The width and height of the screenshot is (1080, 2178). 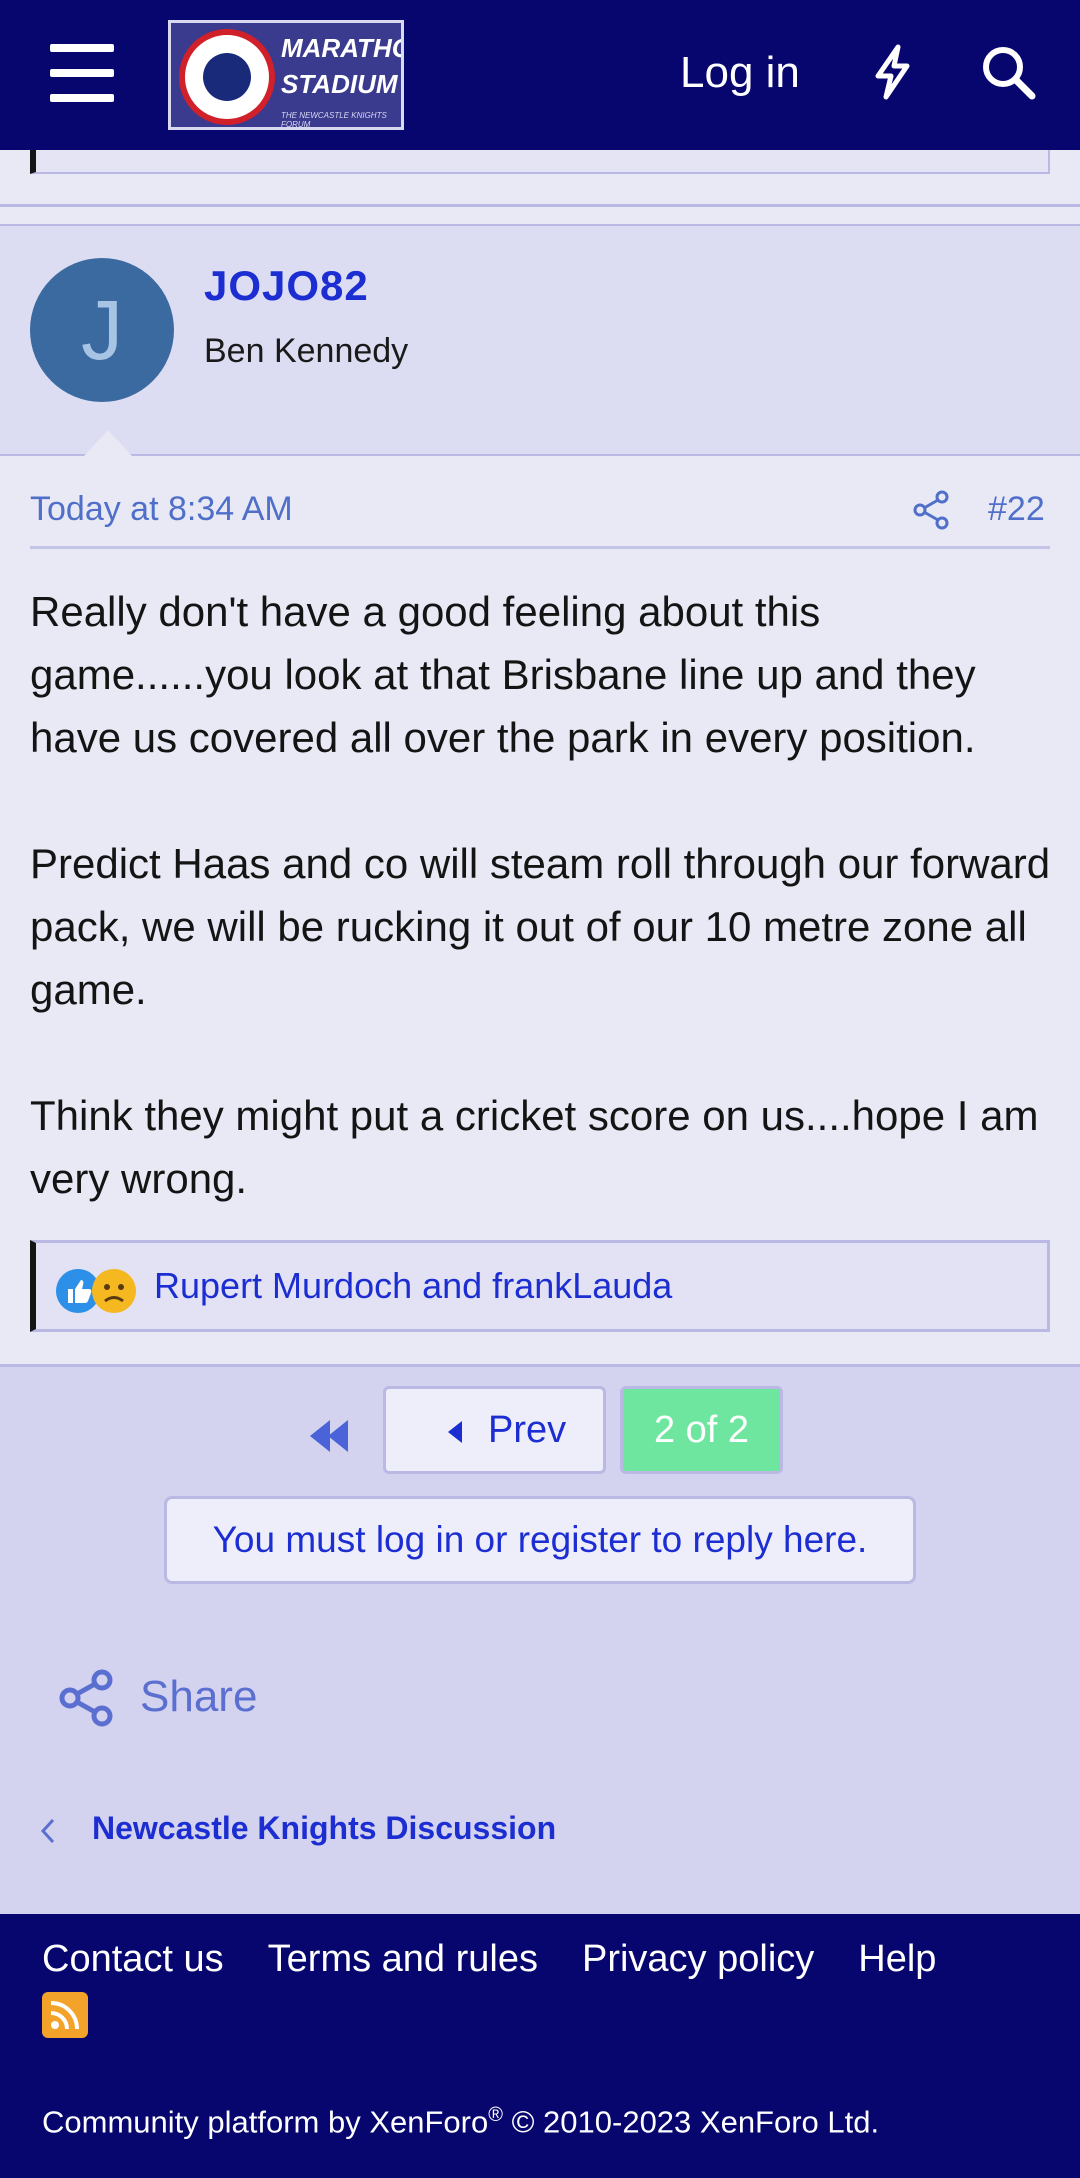 I want to click on footer-link-terms: Terms and rules, so click(x=403, y=1959).